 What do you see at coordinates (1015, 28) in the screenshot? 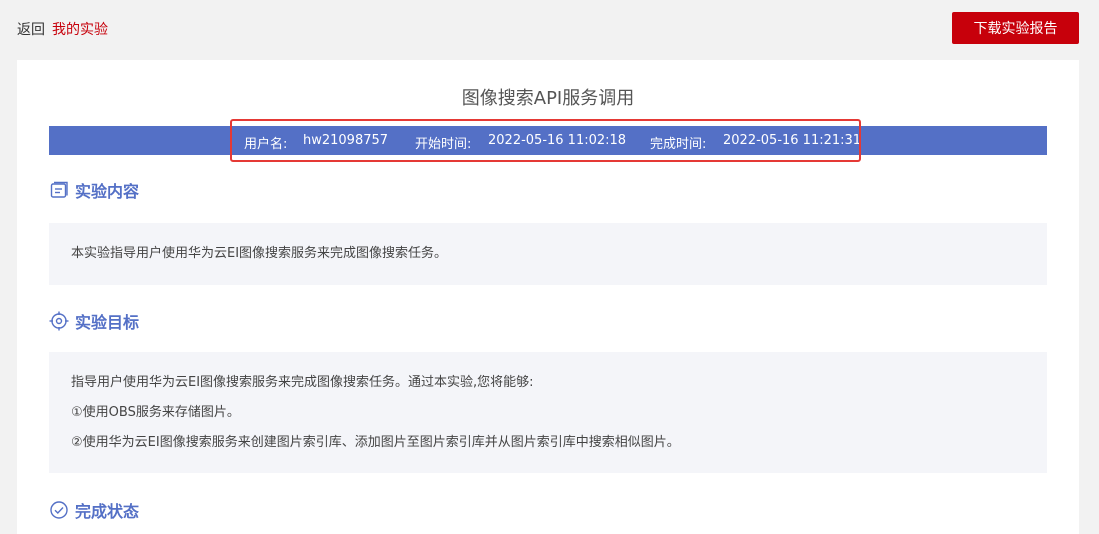
I see `download-report-button: 下载实验报告` at bounding box center [1015, 28].